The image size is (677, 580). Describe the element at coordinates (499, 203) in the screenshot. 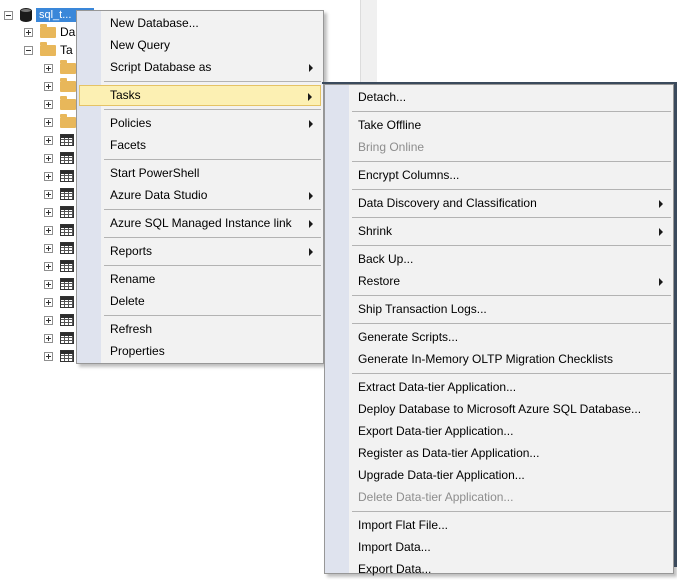

I see `menu-item-data-discovery: Data Discovery and Classification` at that location.